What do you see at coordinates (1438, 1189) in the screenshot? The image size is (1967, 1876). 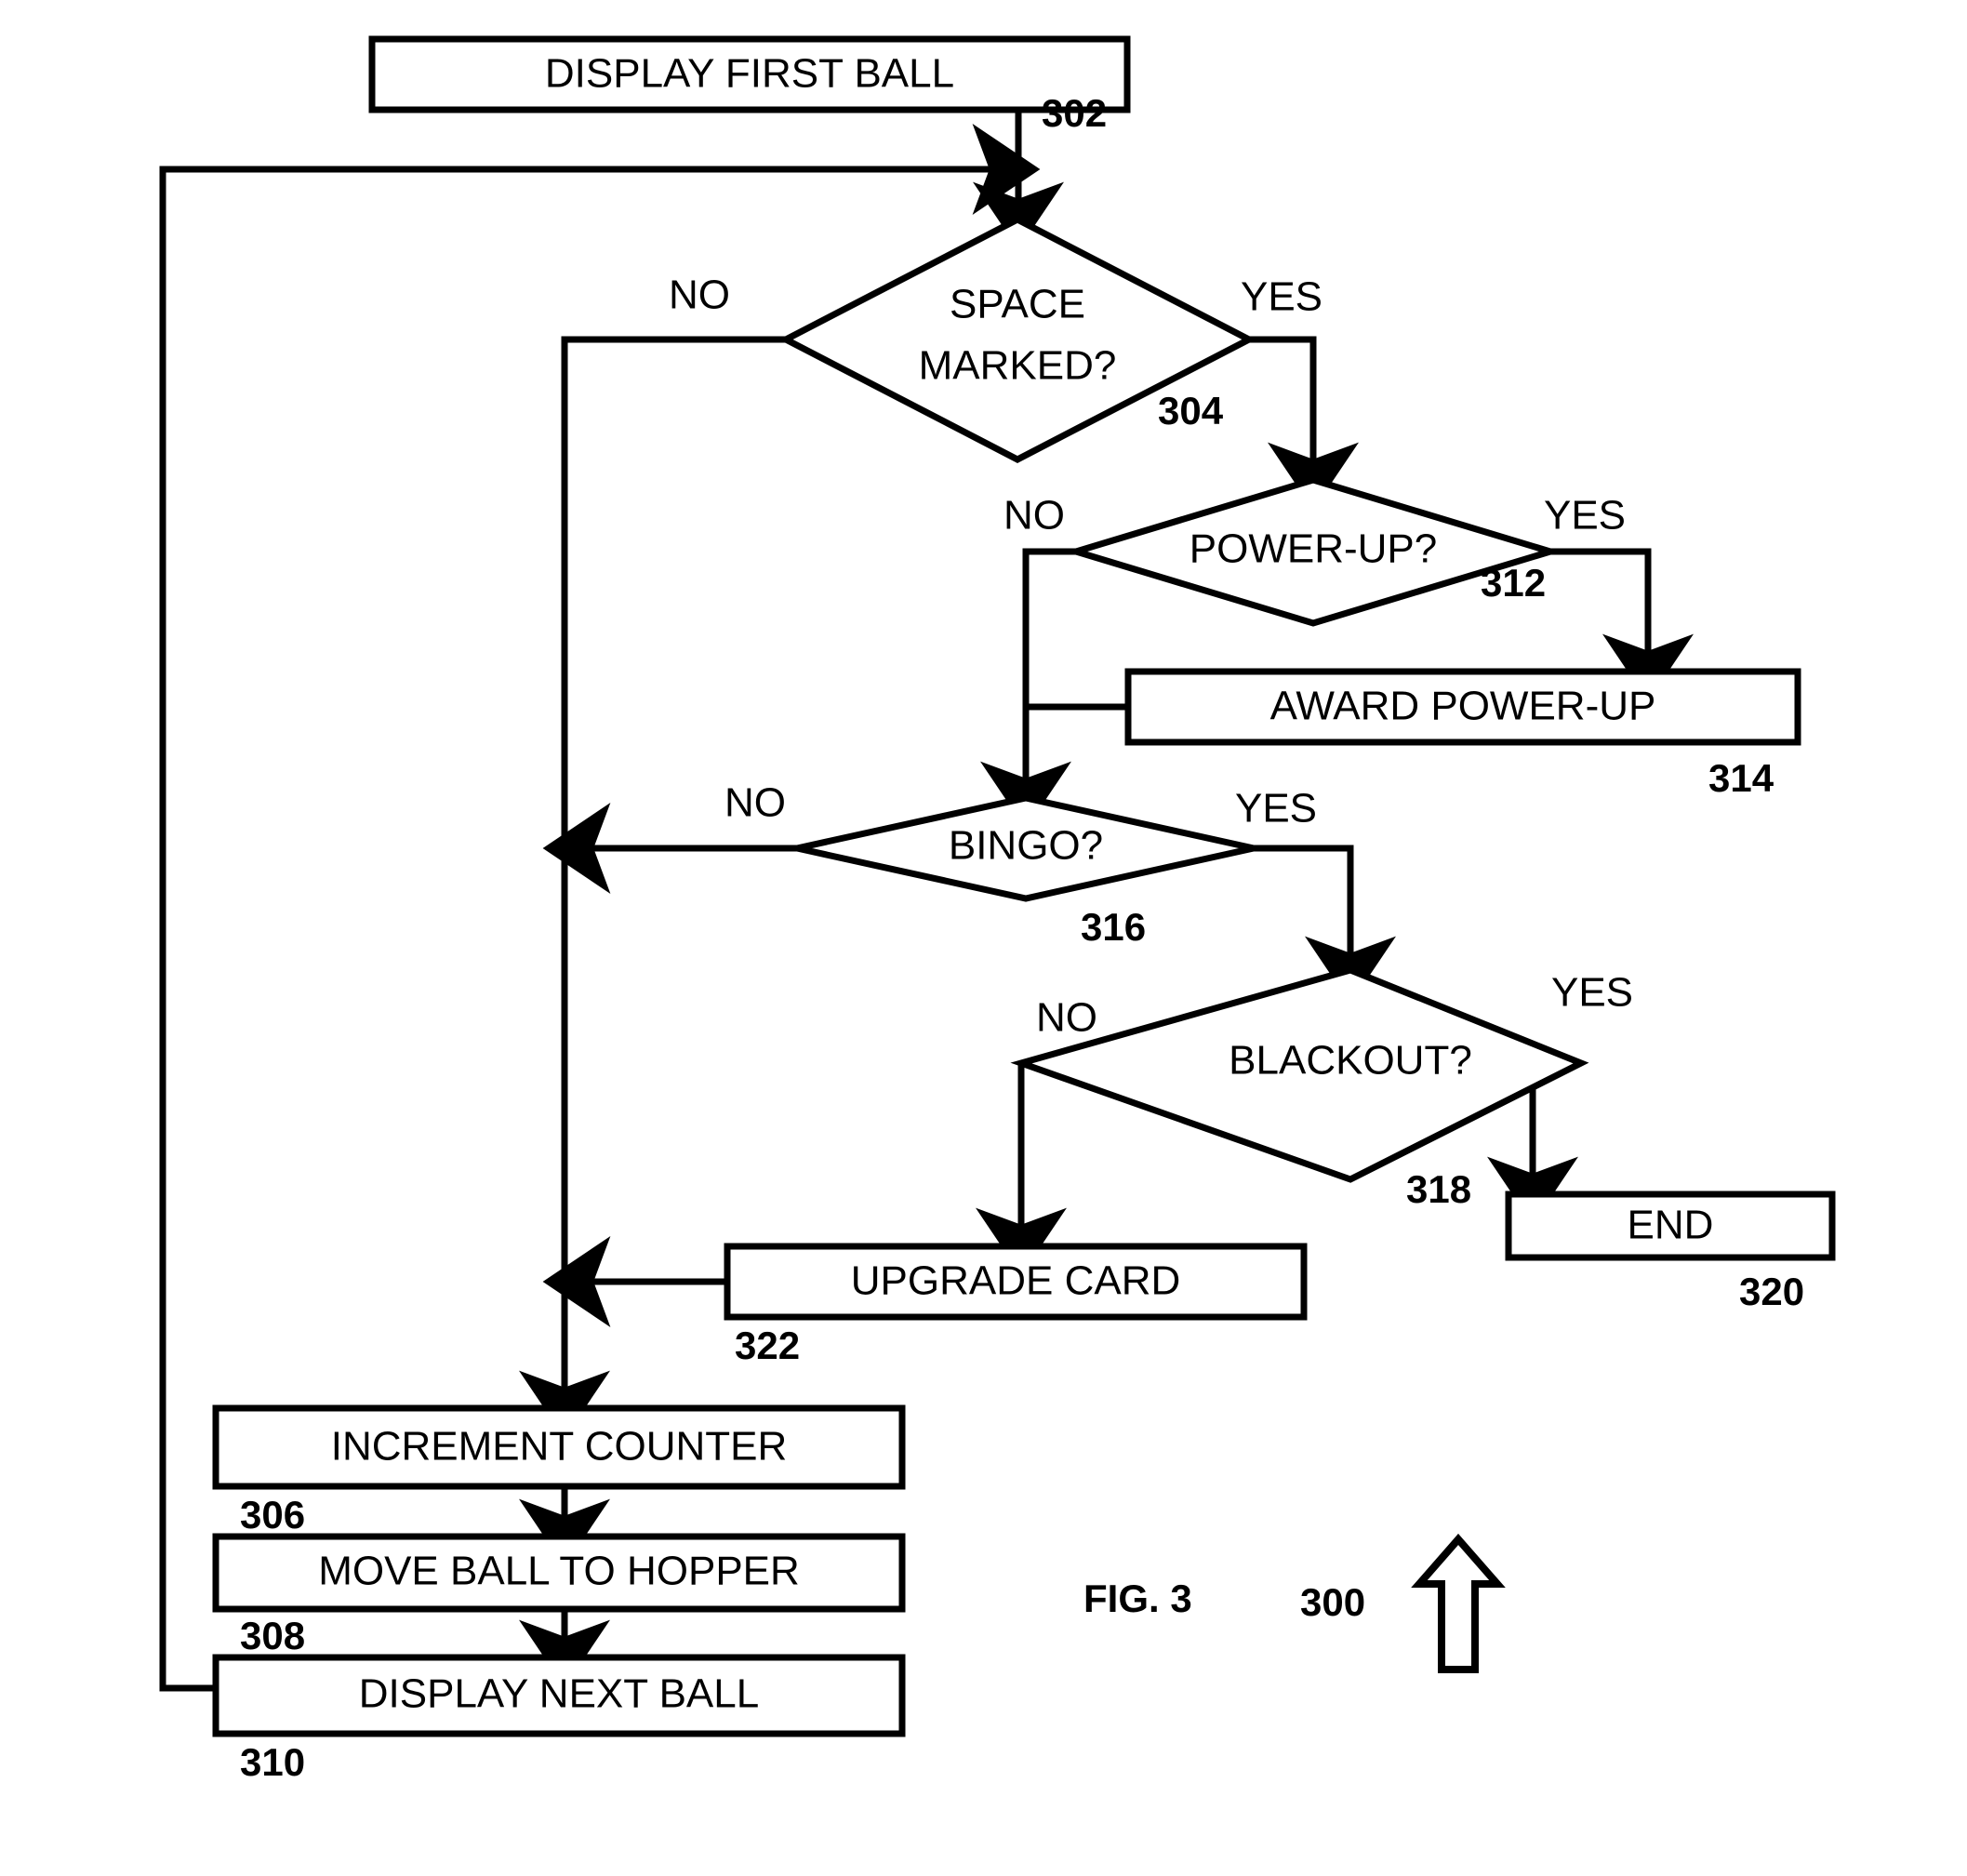 I see `ref-318: 318` at bounding box center [1438, 1189].